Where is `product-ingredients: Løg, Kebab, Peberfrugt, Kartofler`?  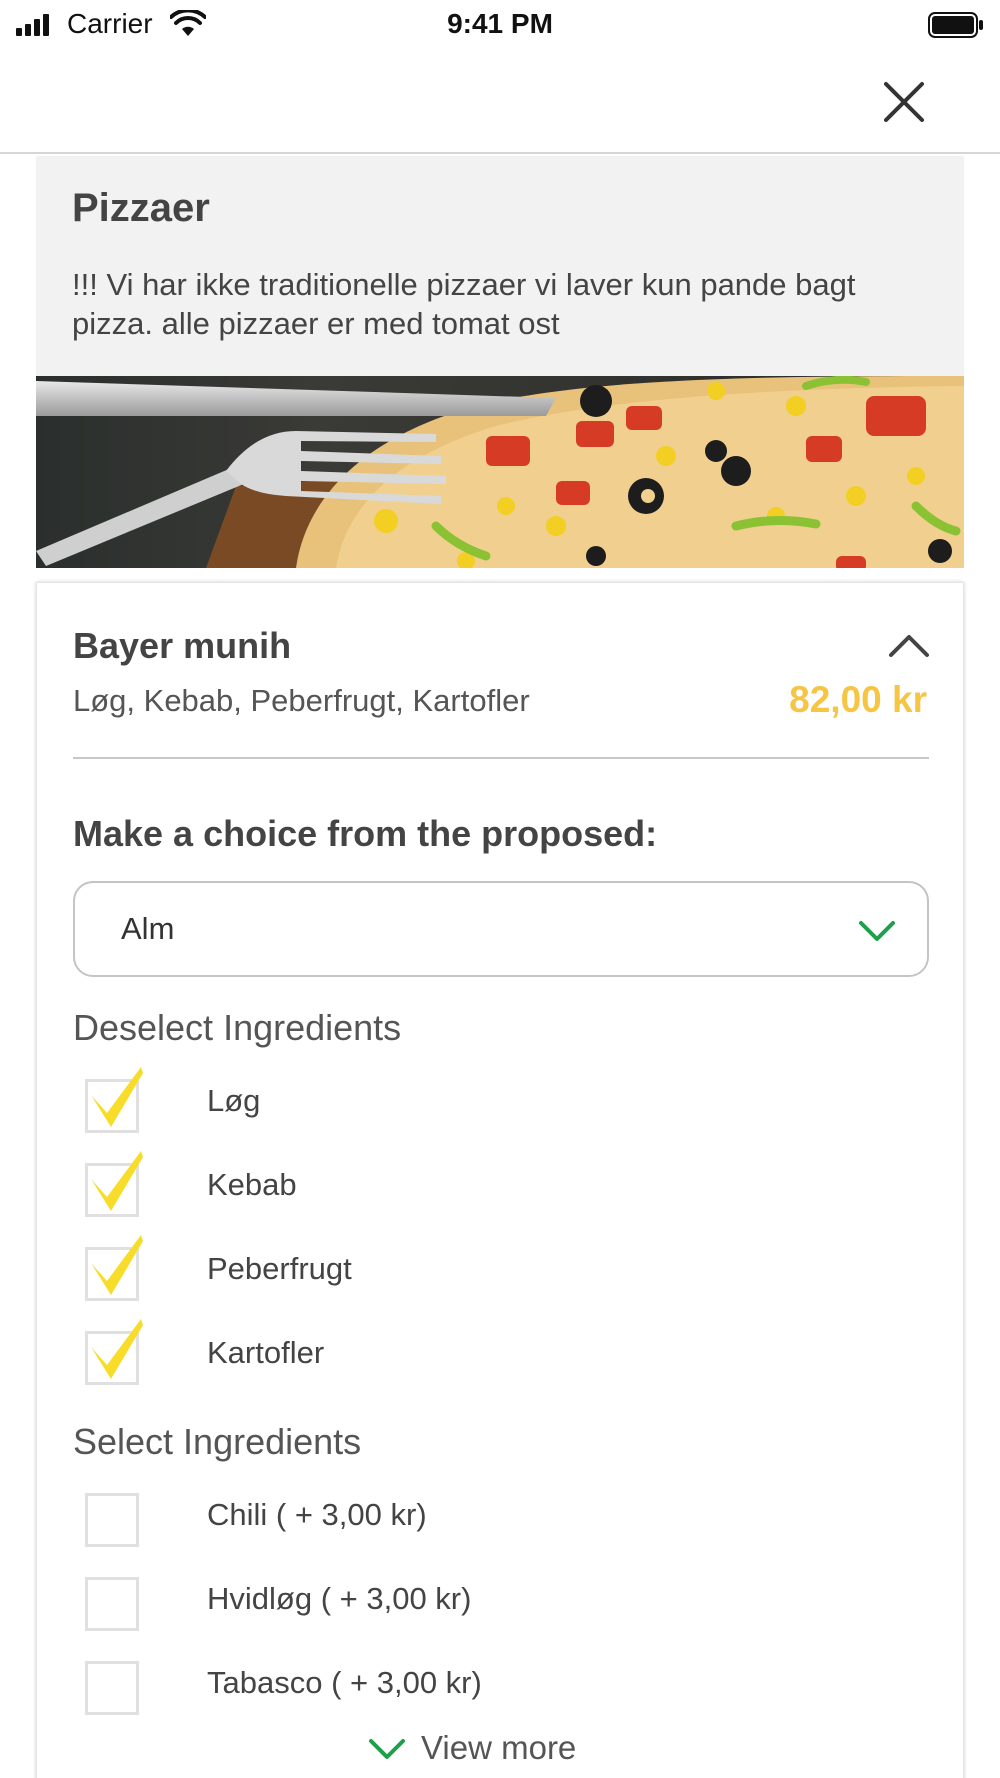
product-ingredients: Løg, Kebab, Peberfrugt, Kartofler is located at coordinates (301, 700).